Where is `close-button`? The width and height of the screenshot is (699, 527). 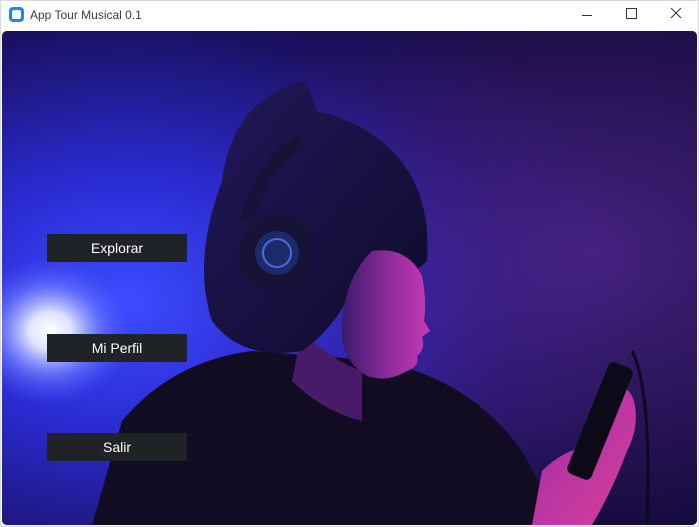 close-button is located at coordinates (676, 15).